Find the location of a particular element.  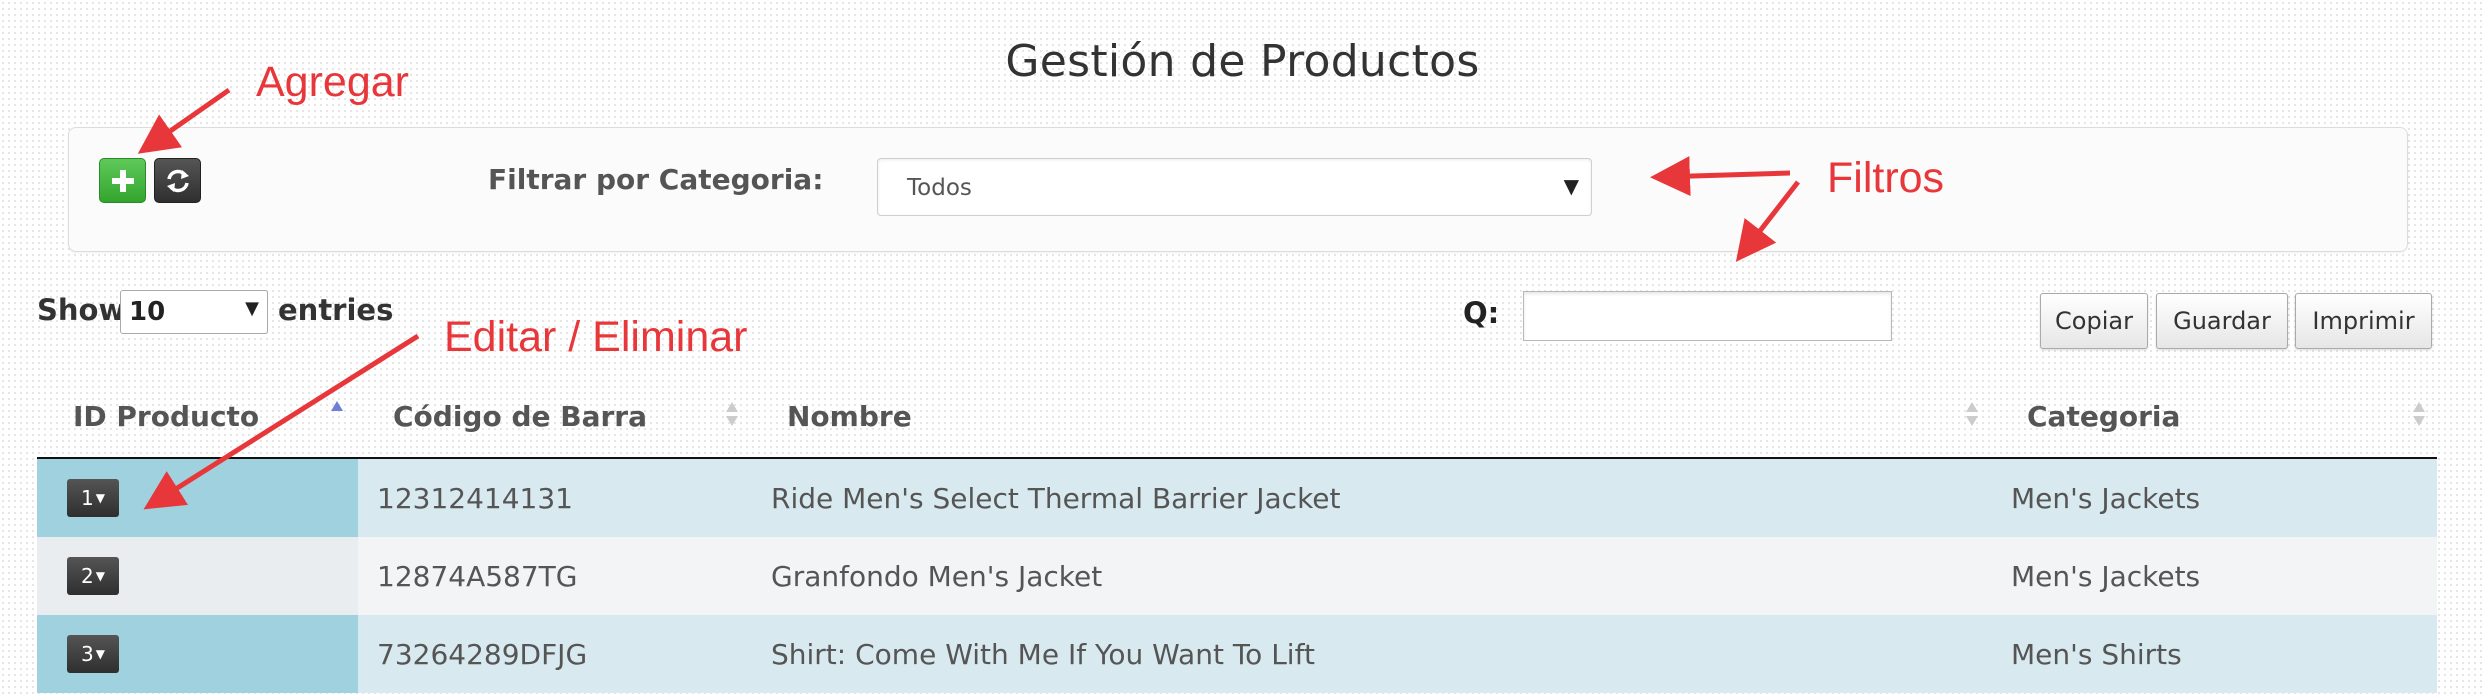

copy-button: Copiar is located at coordinates (2094, 321).